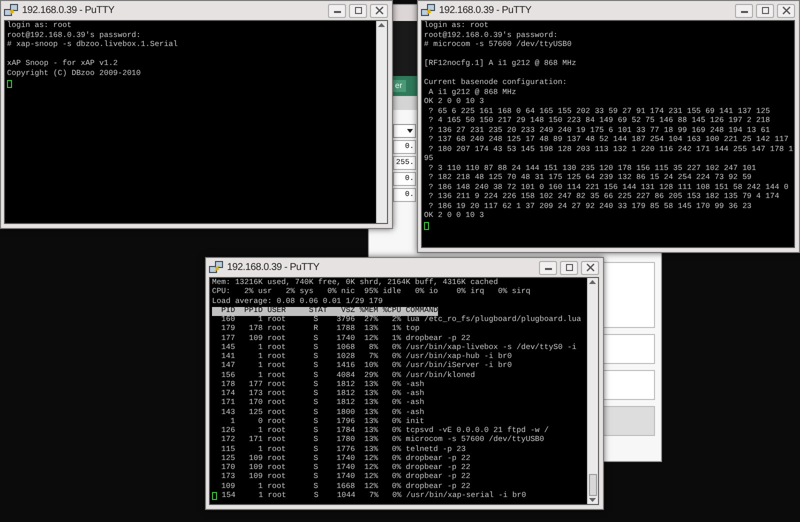  I want to click on dropdown, so click(404, 131).